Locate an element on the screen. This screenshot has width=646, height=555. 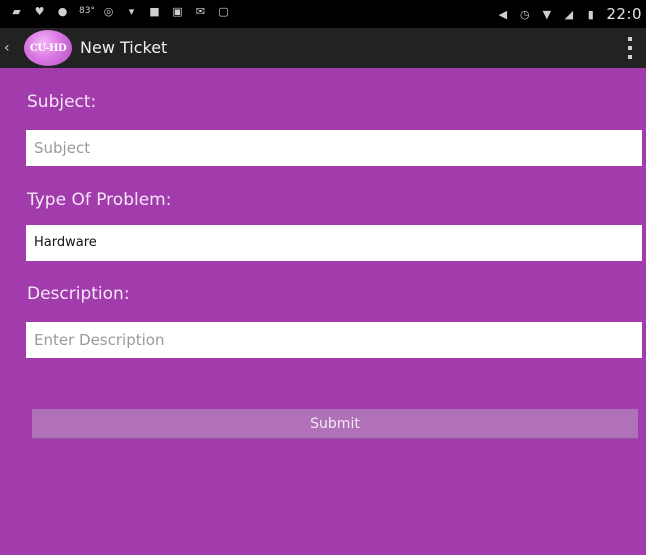
temperature-text: 83° is located at coordinates (87, 11).